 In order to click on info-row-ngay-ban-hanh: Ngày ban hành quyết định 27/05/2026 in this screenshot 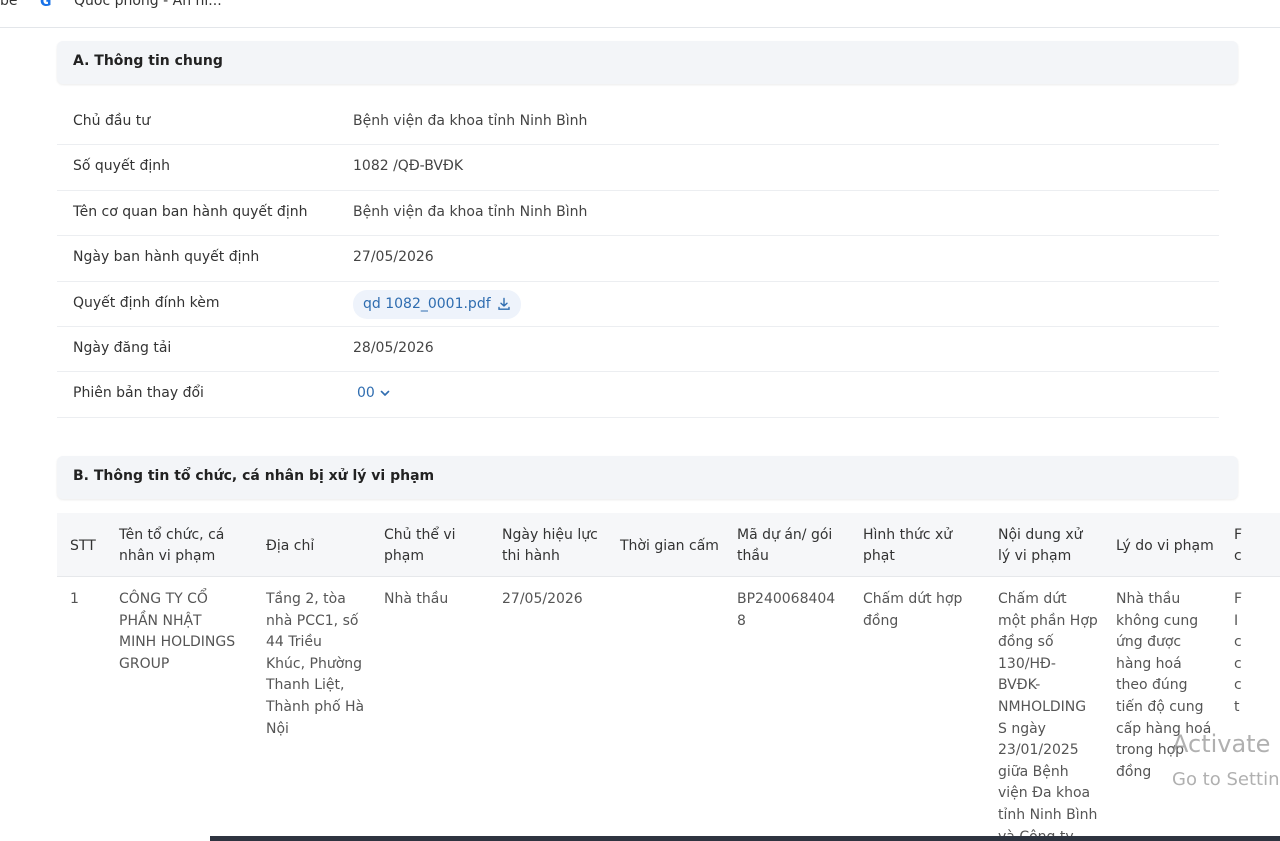, I will do `click(638, 259)`.